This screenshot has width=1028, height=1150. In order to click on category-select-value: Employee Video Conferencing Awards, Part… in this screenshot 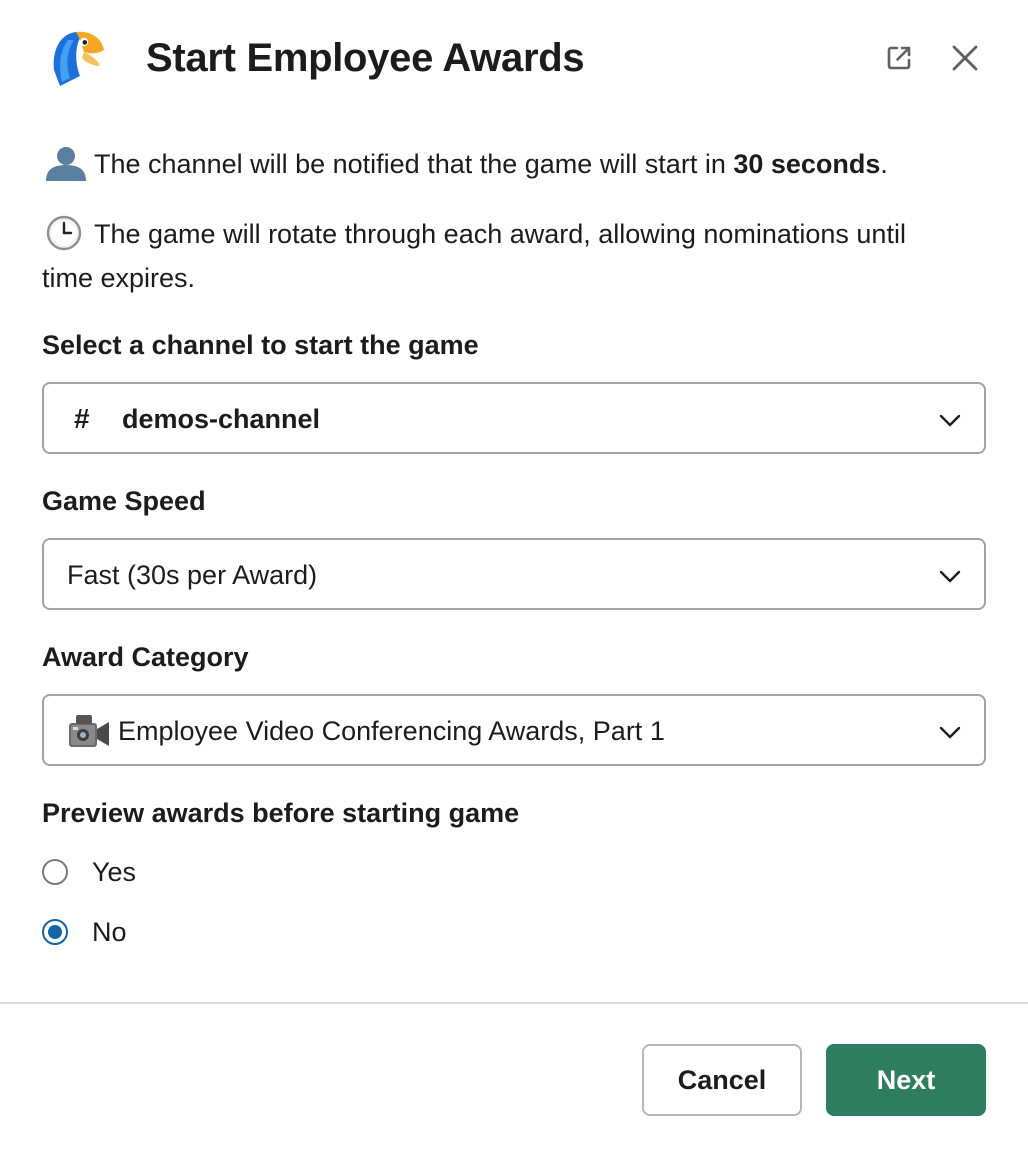, I will do `click(391, 731)`.